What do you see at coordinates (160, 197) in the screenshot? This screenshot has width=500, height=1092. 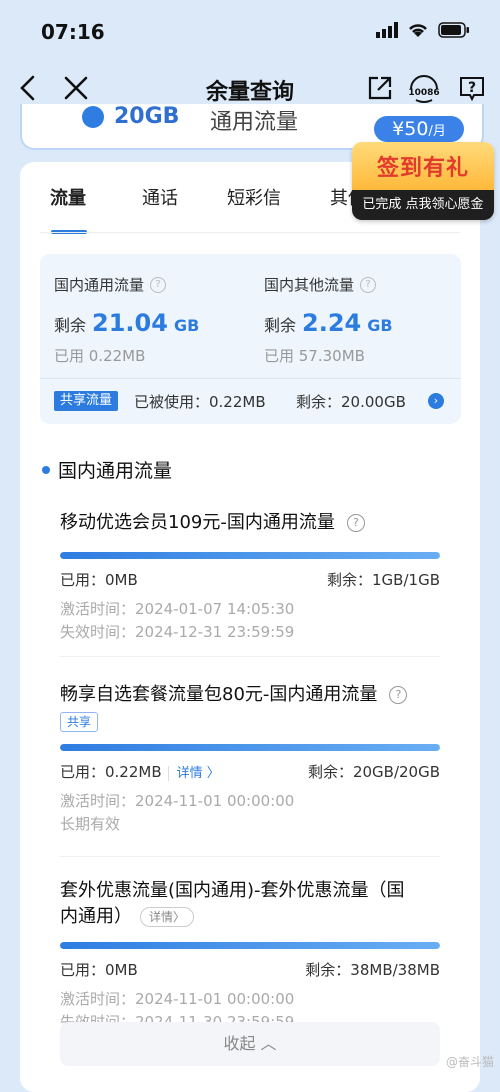 I see `tab-calls: 通话` at bounding box center [160, 197].